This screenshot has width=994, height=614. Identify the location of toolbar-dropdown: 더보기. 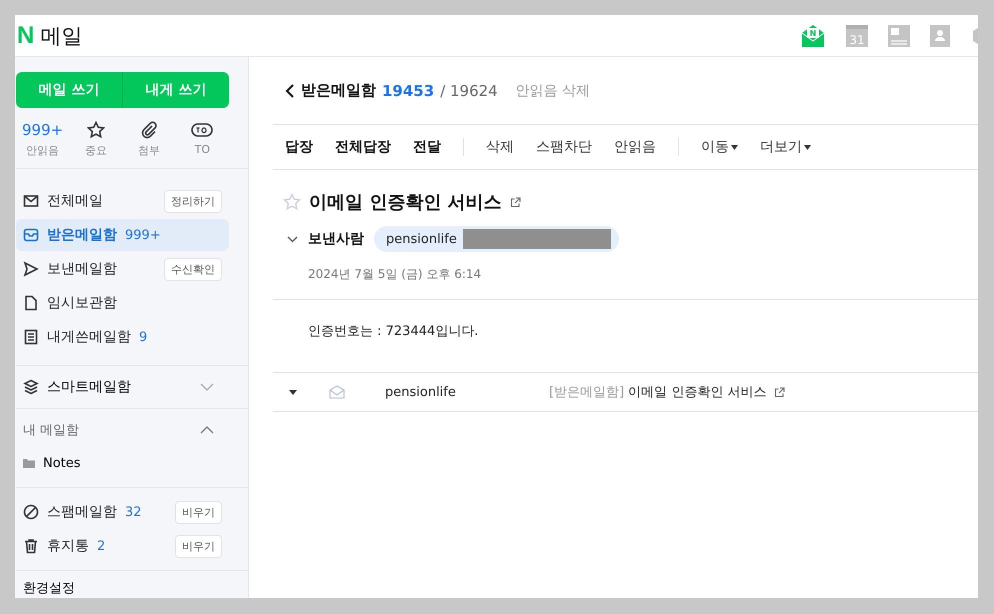
(785, 147).